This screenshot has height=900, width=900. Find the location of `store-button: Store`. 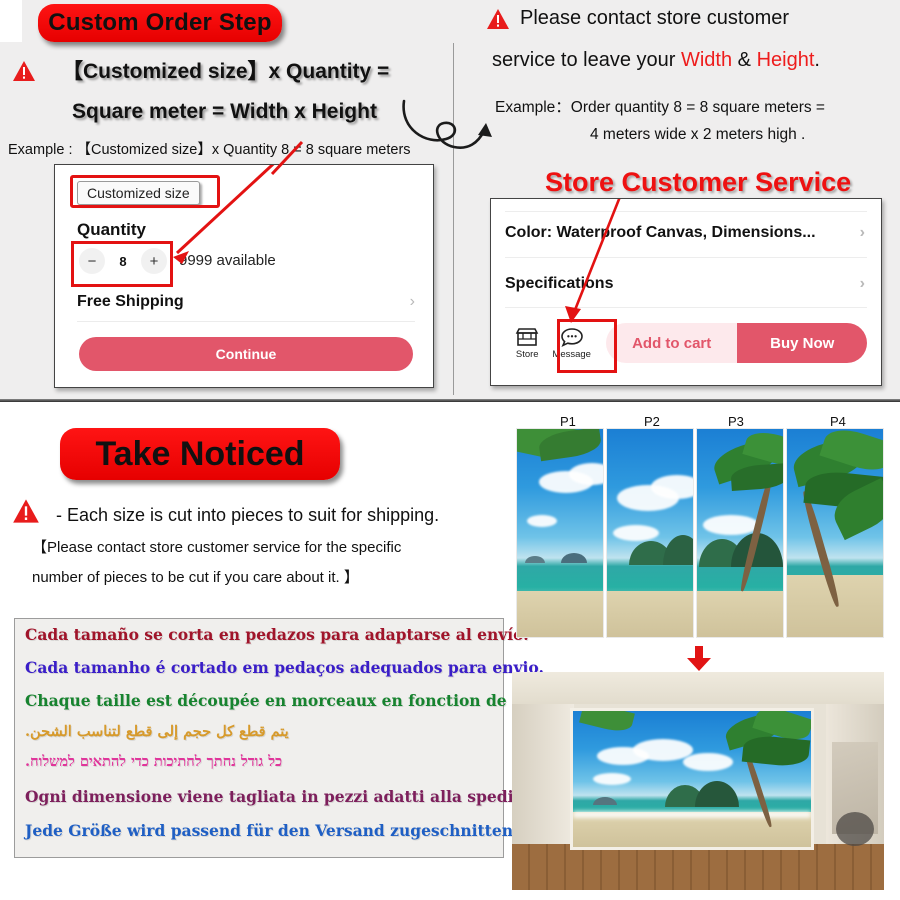

store-button: Store is located at coordinates (527, 343).